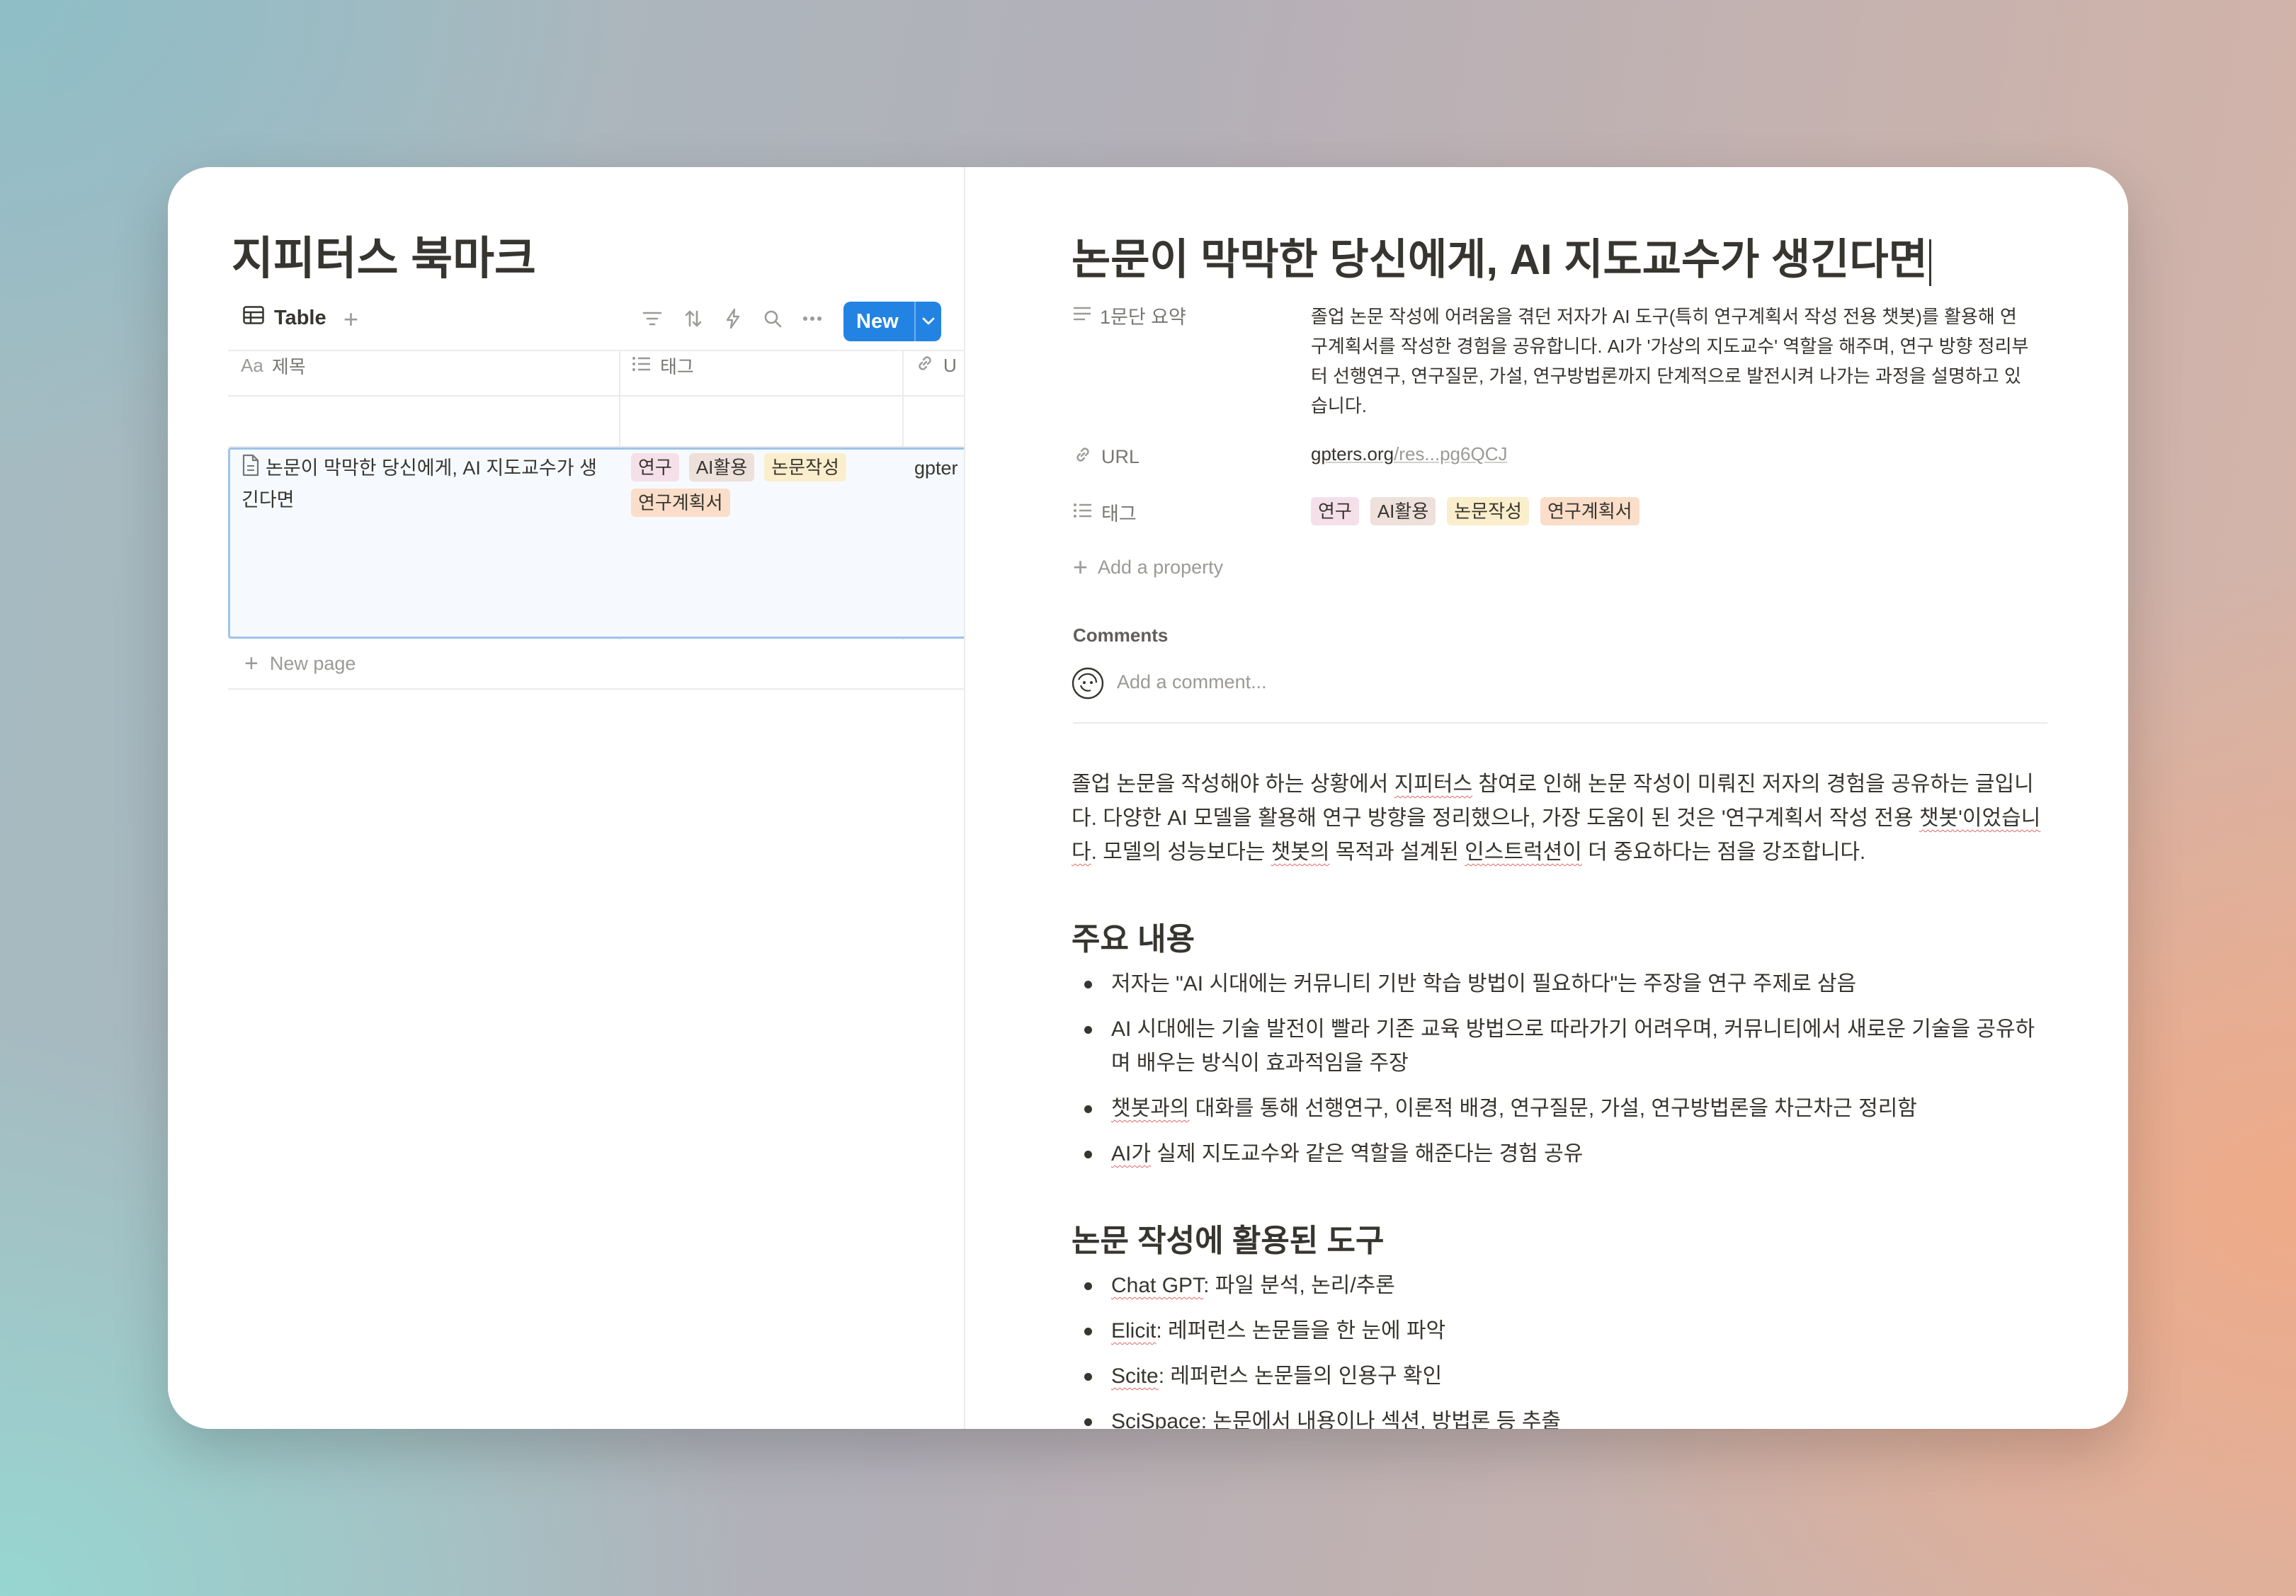 This screenshot has width=2296, height=1596. I want to click on body-text: 졸업 논문을 작성해야 하는 상황에서, so click(1233, 784).